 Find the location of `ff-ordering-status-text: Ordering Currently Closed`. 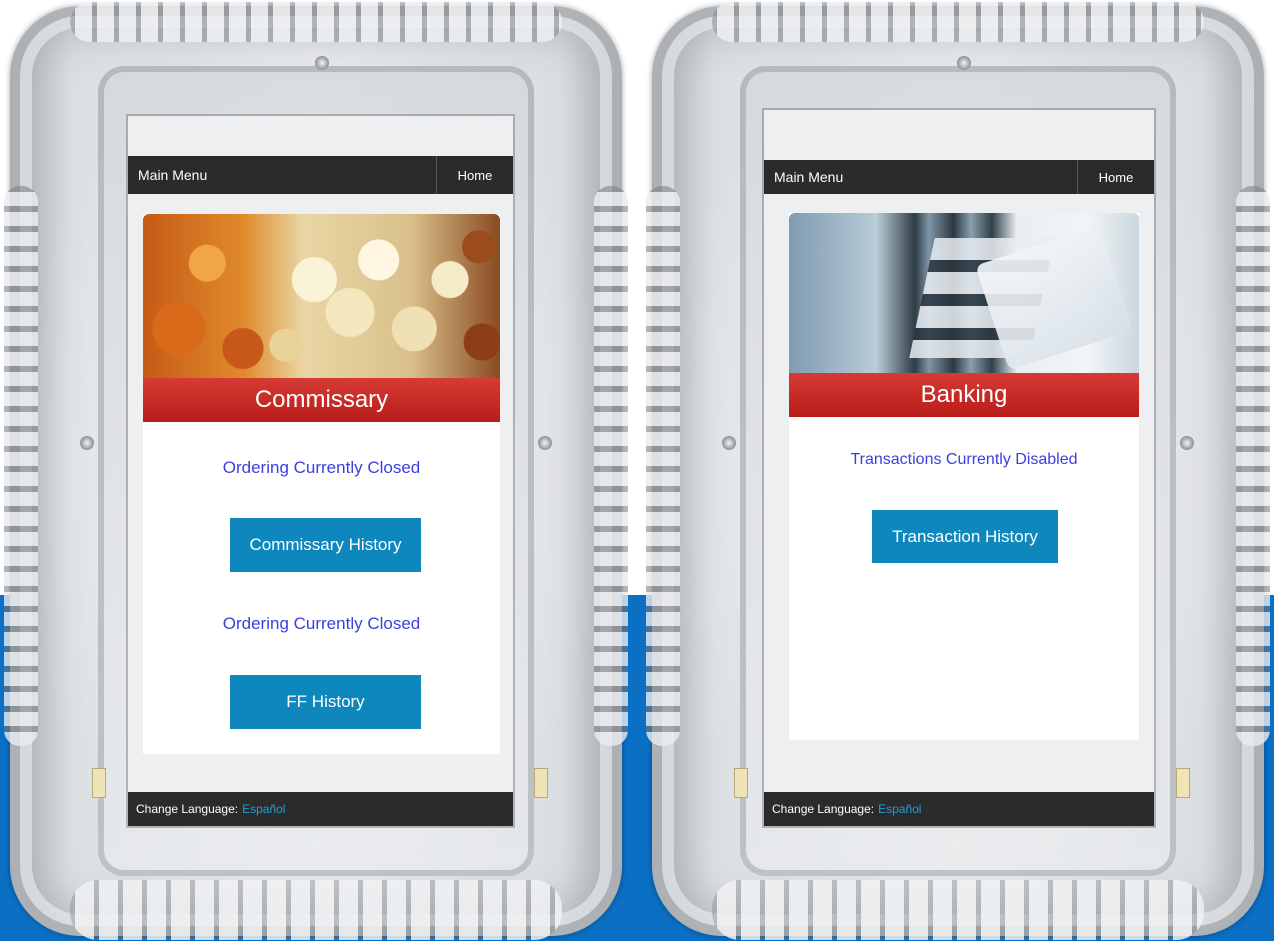

ff-ordering-status-text: Ordering Currently Closed is located at coordinates (321, 623).